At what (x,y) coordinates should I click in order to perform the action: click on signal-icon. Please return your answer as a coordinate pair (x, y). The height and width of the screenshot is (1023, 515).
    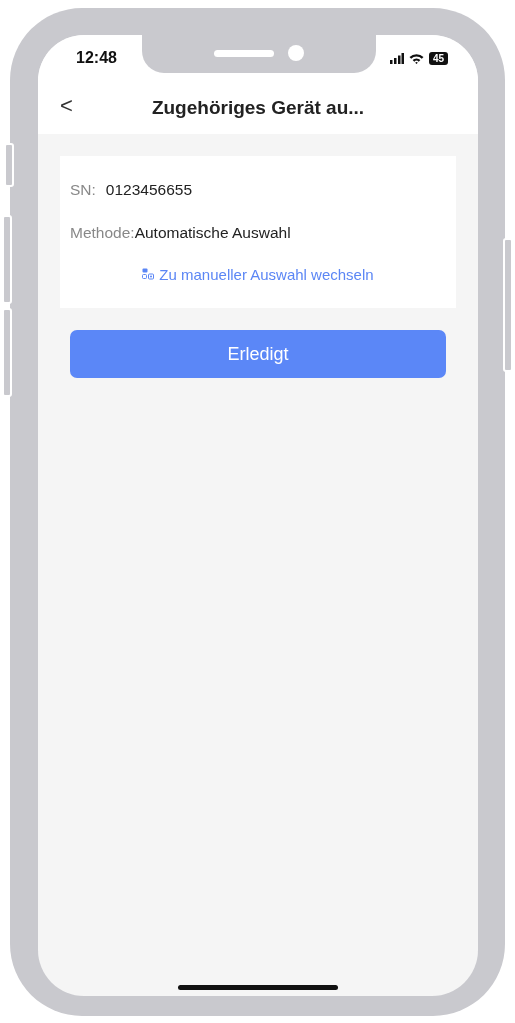
    Looking at the image, I should click on (396, 58).